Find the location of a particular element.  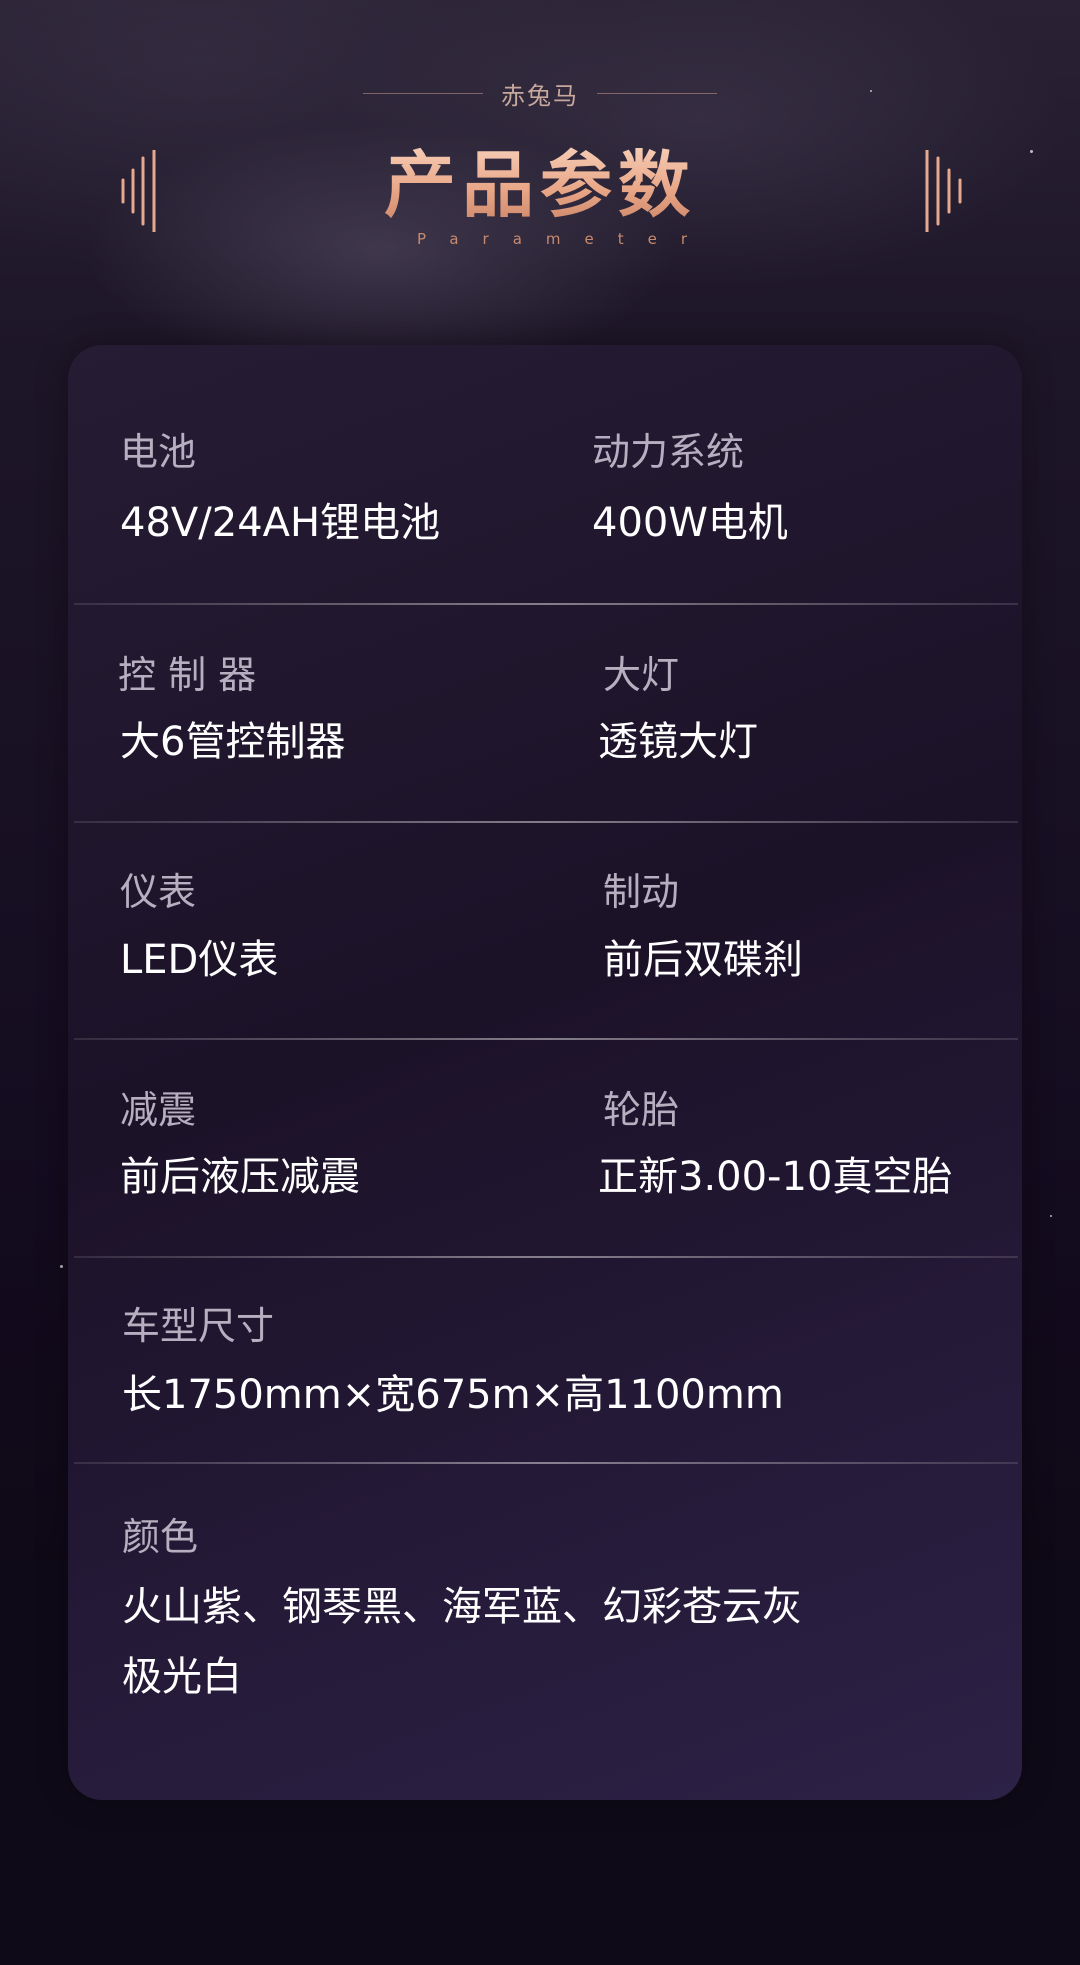

dimensions-label: 车型尺寸 is located at coordinates (198, 1326).